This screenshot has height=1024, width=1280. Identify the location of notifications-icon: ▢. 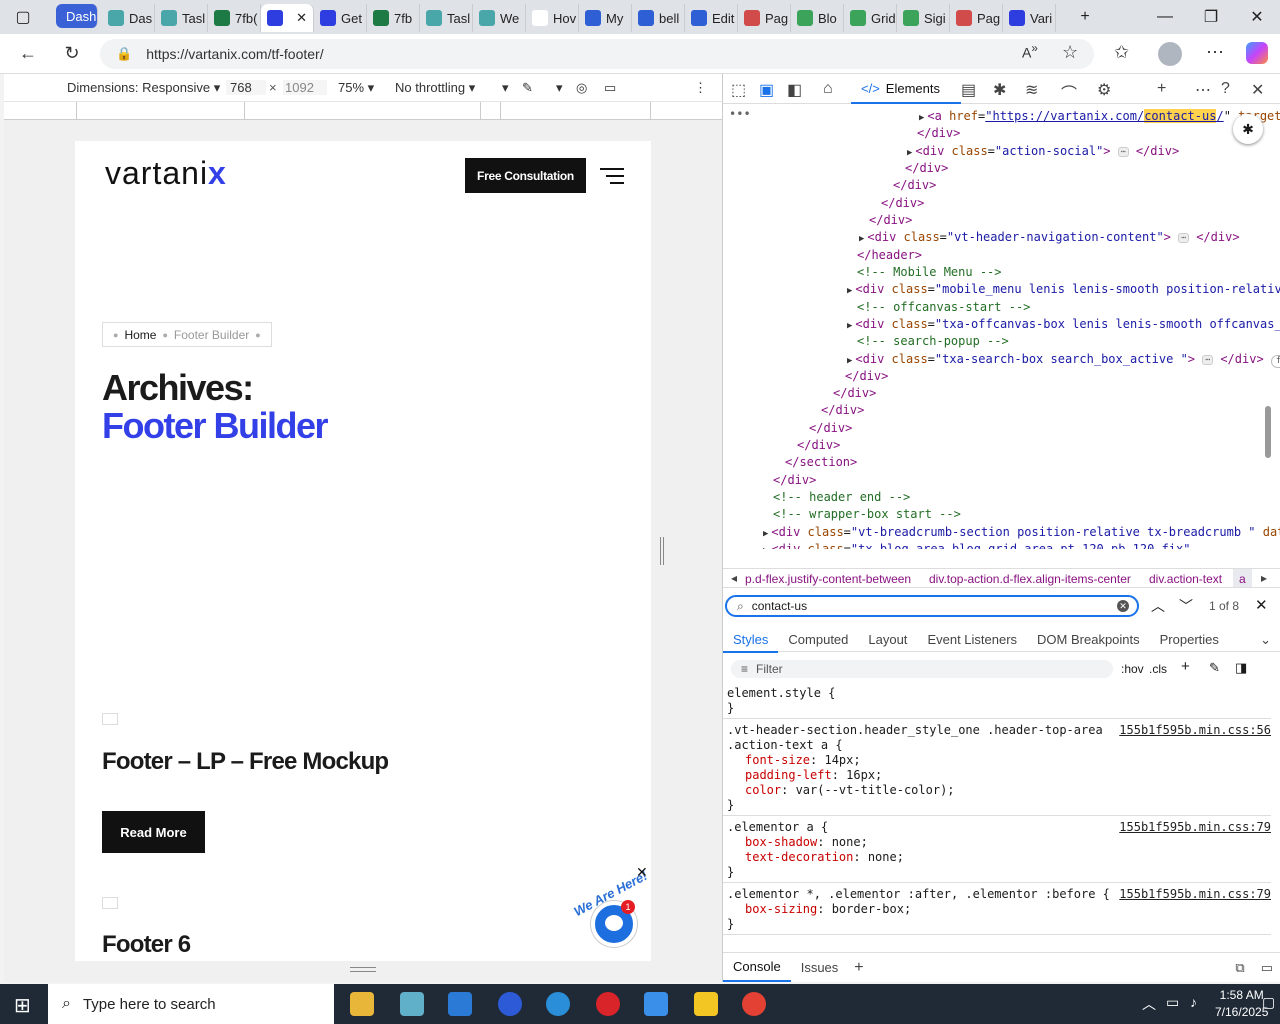
(1268, 1002).